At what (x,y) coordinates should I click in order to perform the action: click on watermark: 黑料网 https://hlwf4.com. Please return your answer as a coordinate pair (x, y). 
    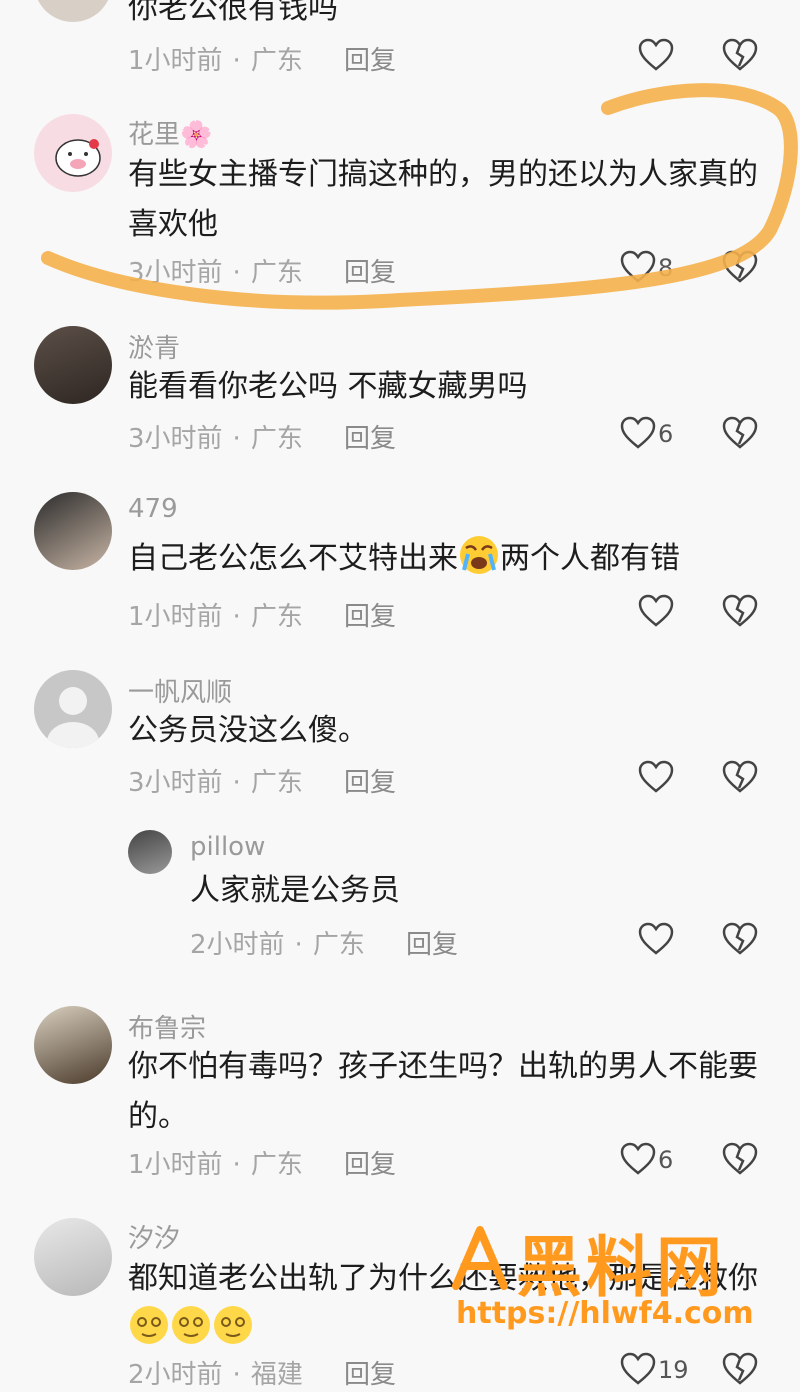
    Looking at the image, I should click on (616, 1280).